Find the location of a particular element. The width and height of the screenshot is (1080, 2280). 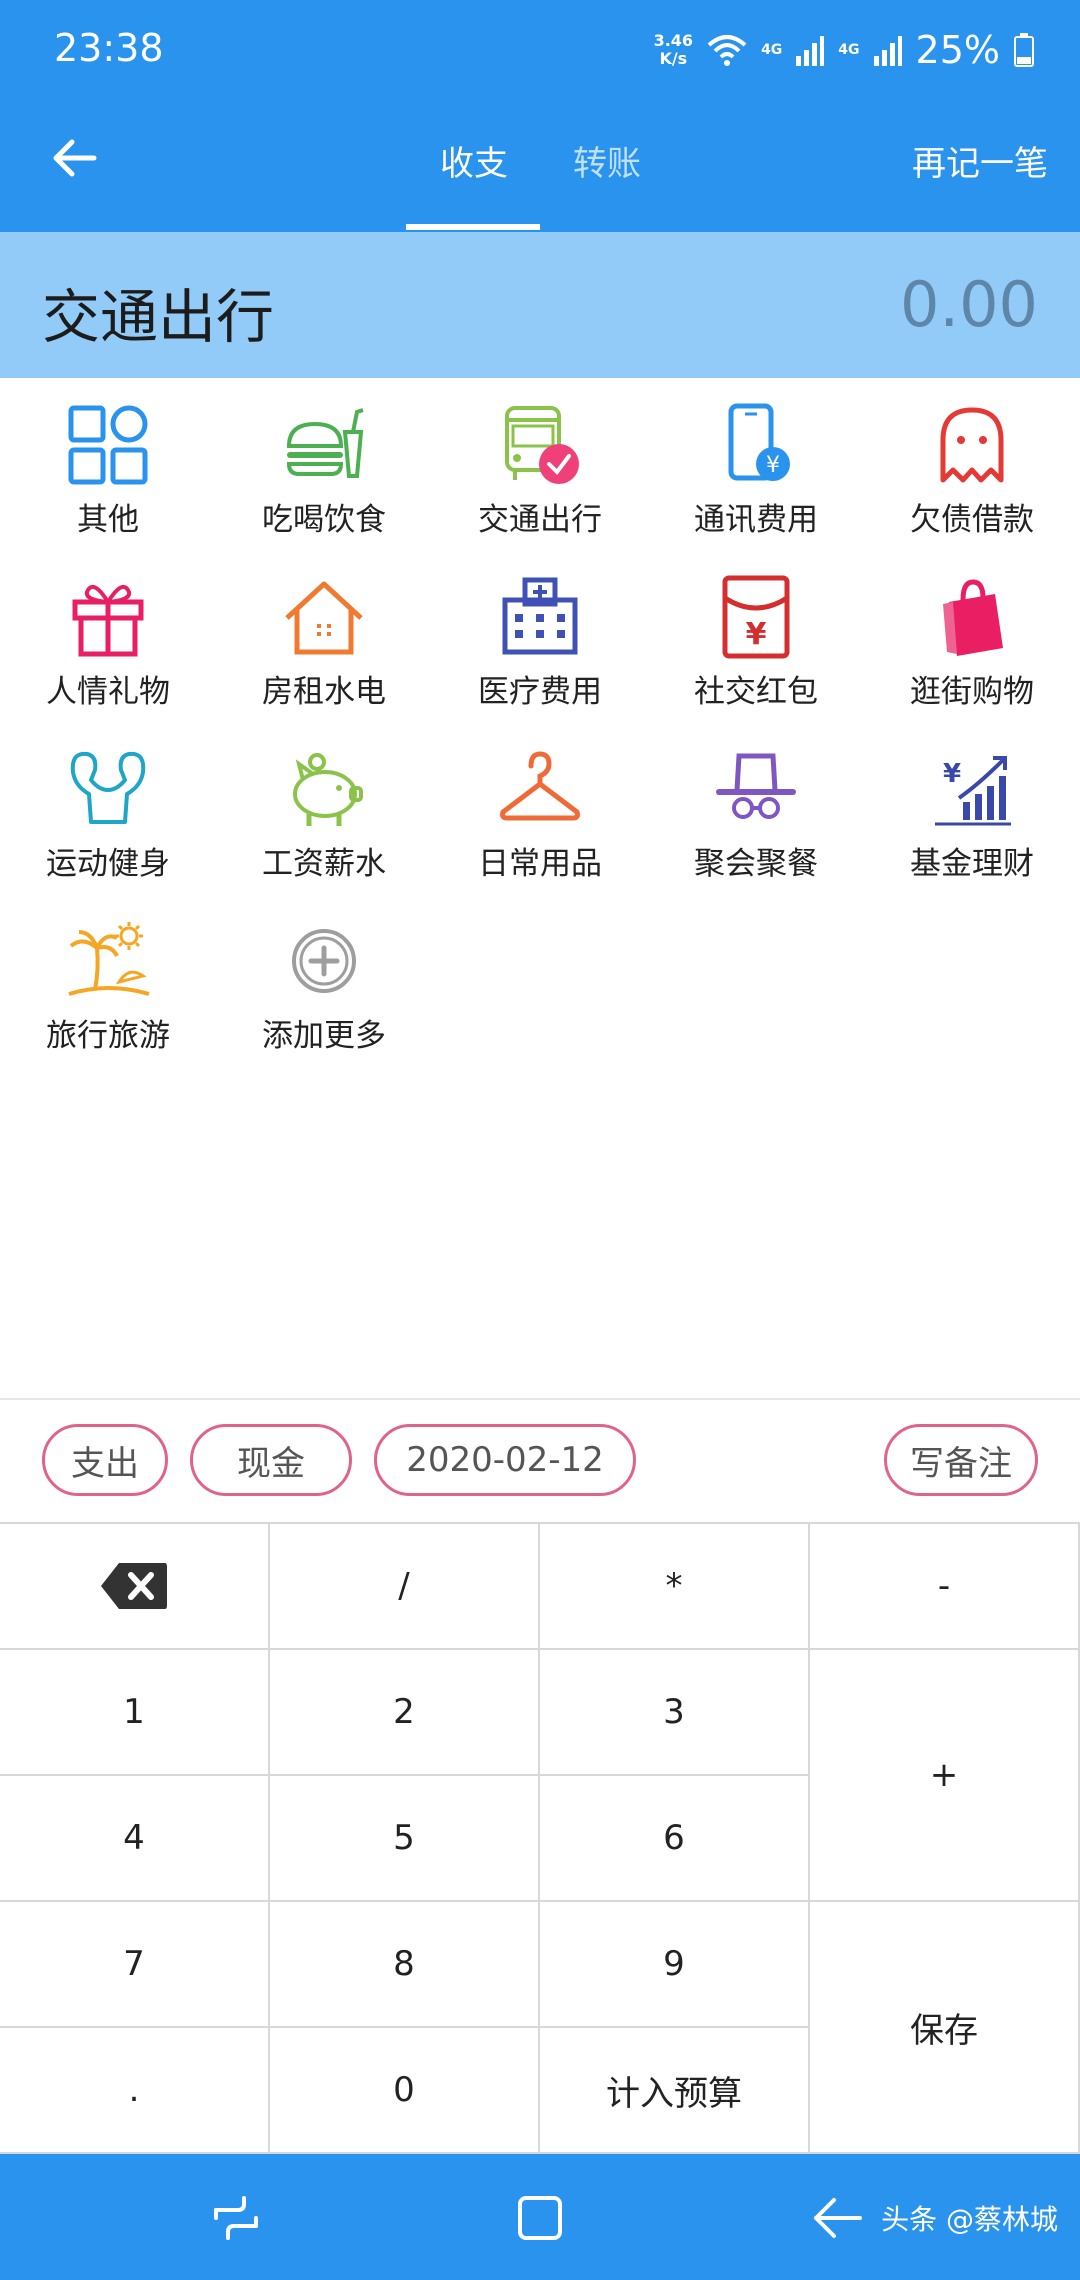

category-other: 其他 is located at coordinates (108, 475).